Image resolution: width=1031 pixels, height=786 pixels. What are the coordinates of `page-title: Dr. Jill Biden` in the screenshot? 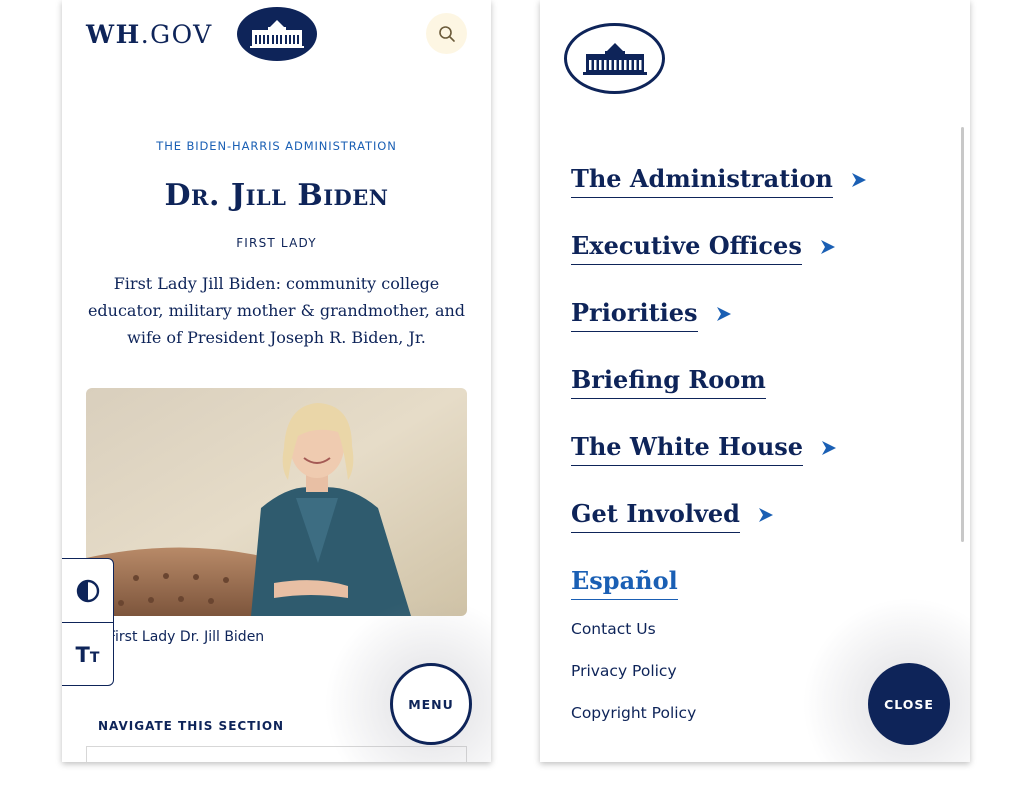 It's located at (276, 195).